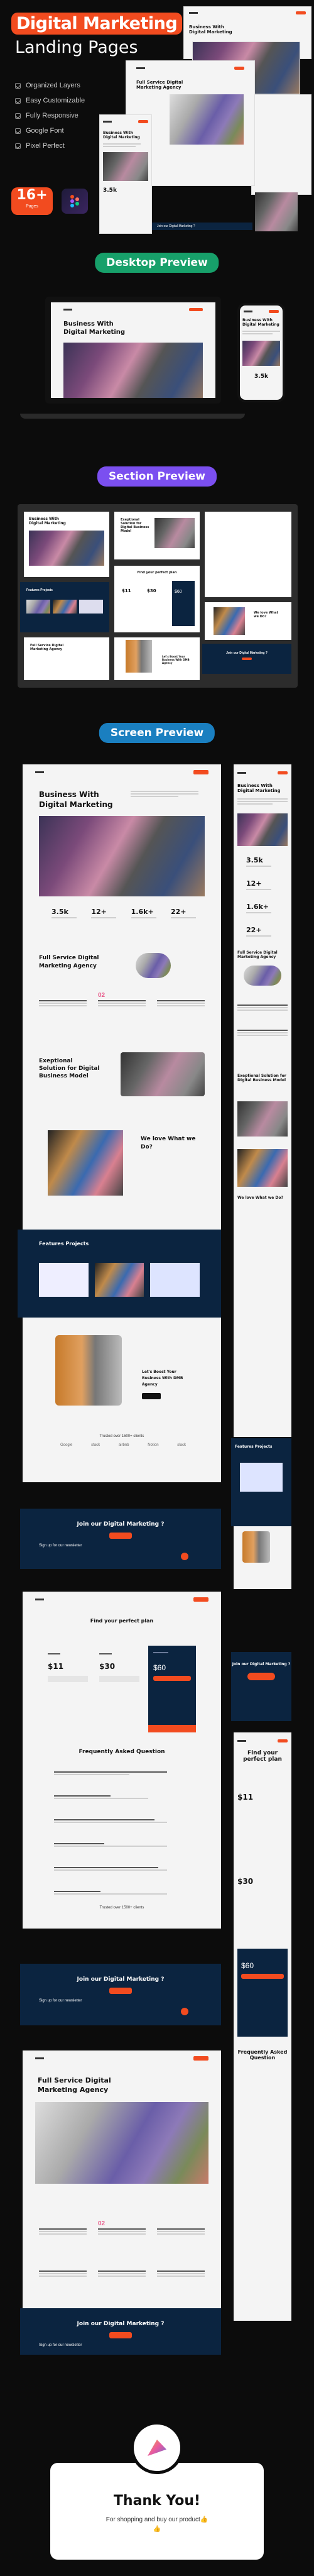  I want to click on boost-button, so click(151, 1396).